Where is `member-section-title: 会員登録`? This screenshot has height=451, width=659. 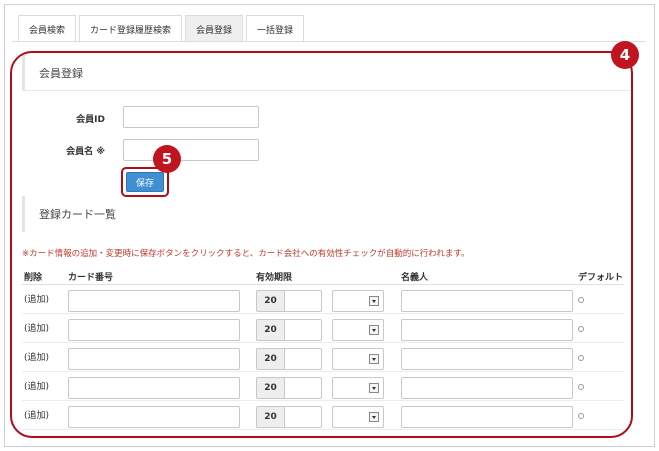 member-section-title: 会員登録 is located at coordinates (52, 73).